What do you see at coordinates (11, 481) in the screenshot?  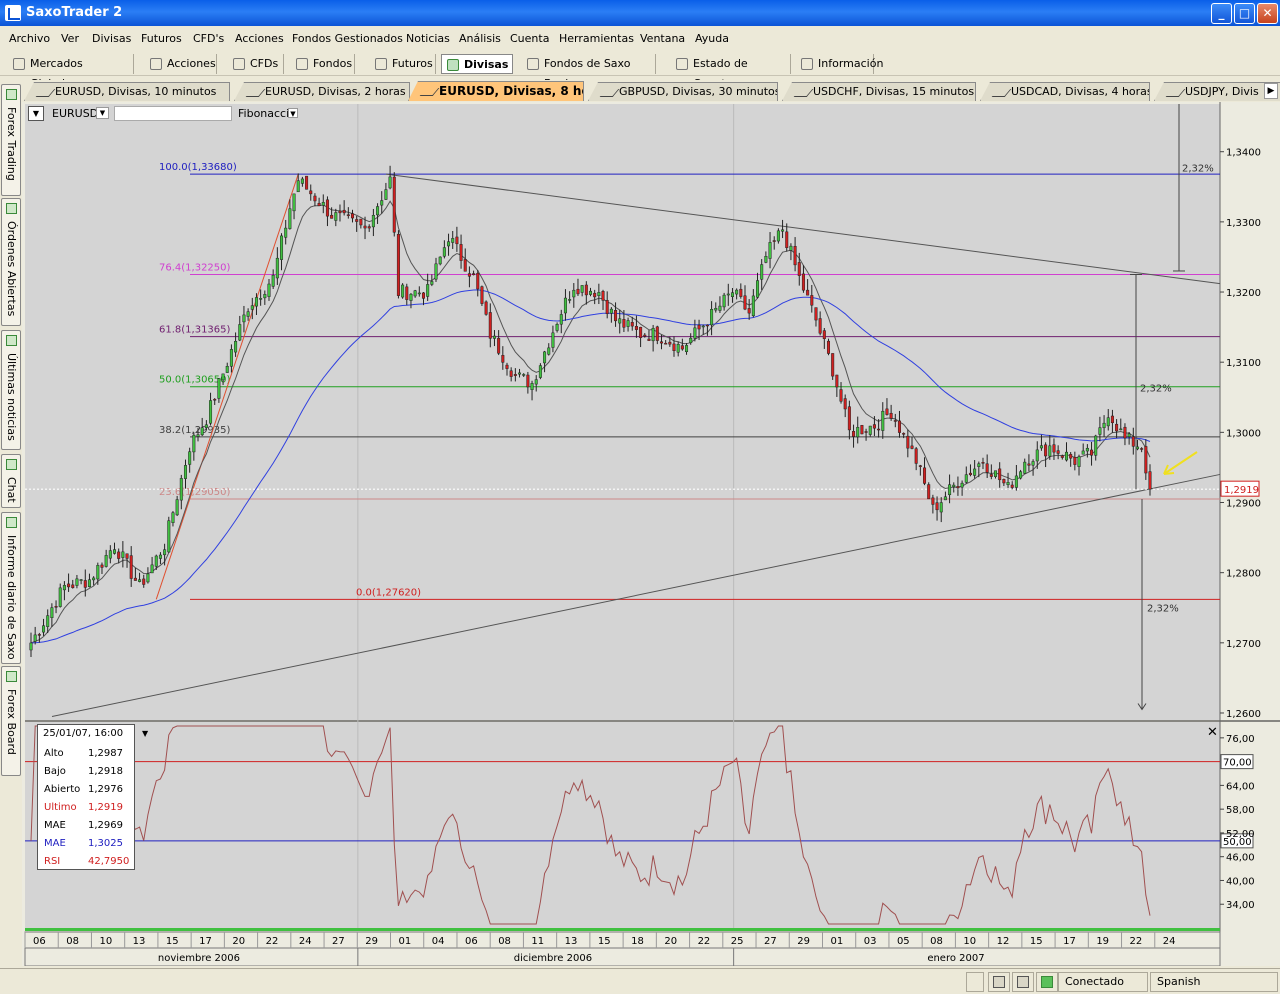 I see `side-tab-chat: Chat` at bounding box center [11, 481].